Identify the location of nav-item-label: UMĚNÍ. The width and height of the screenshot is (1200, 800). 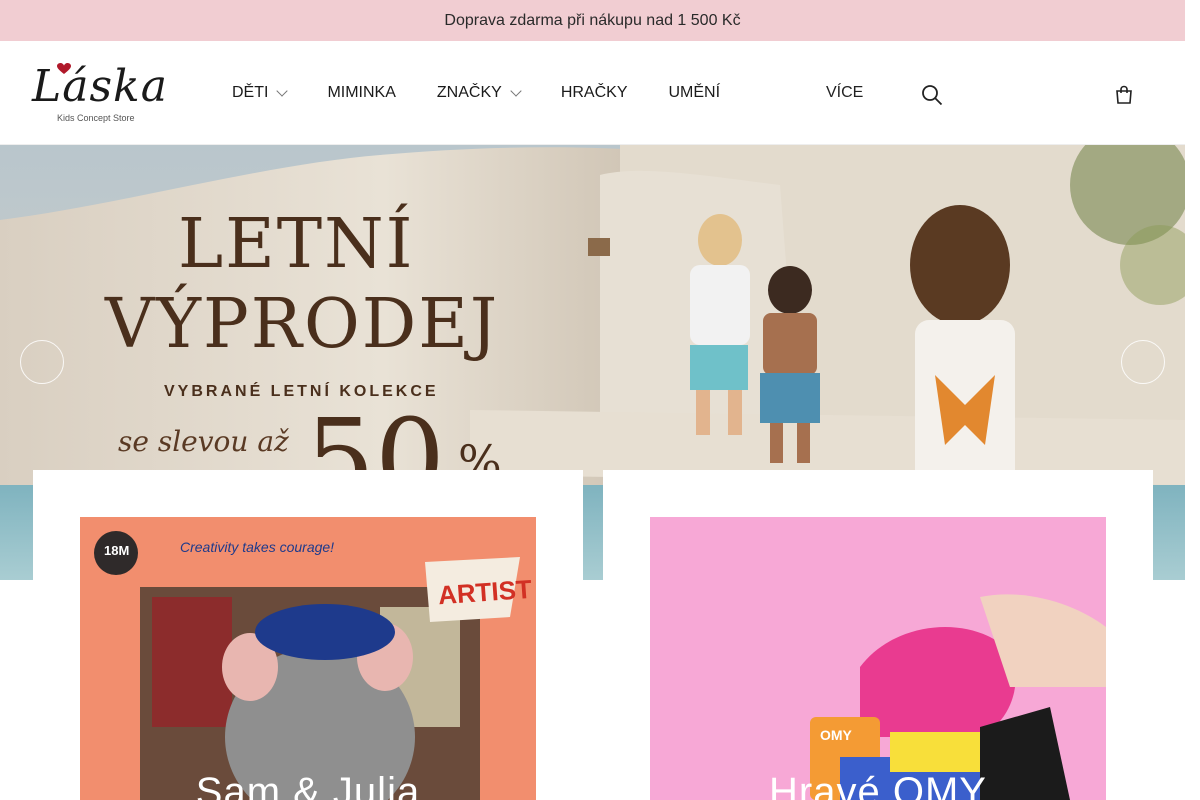
(694, 92).